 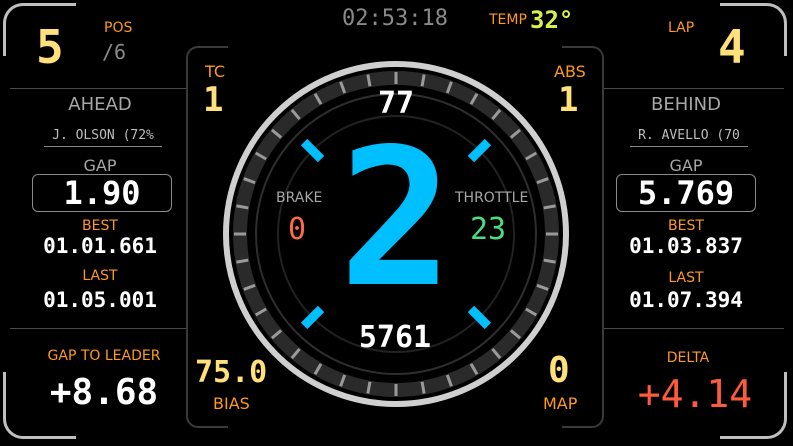 What do you see at coordinates (686, 226) in the screenshot?
I see `behind-best-label: BEST` at bounding box center [686, 226].